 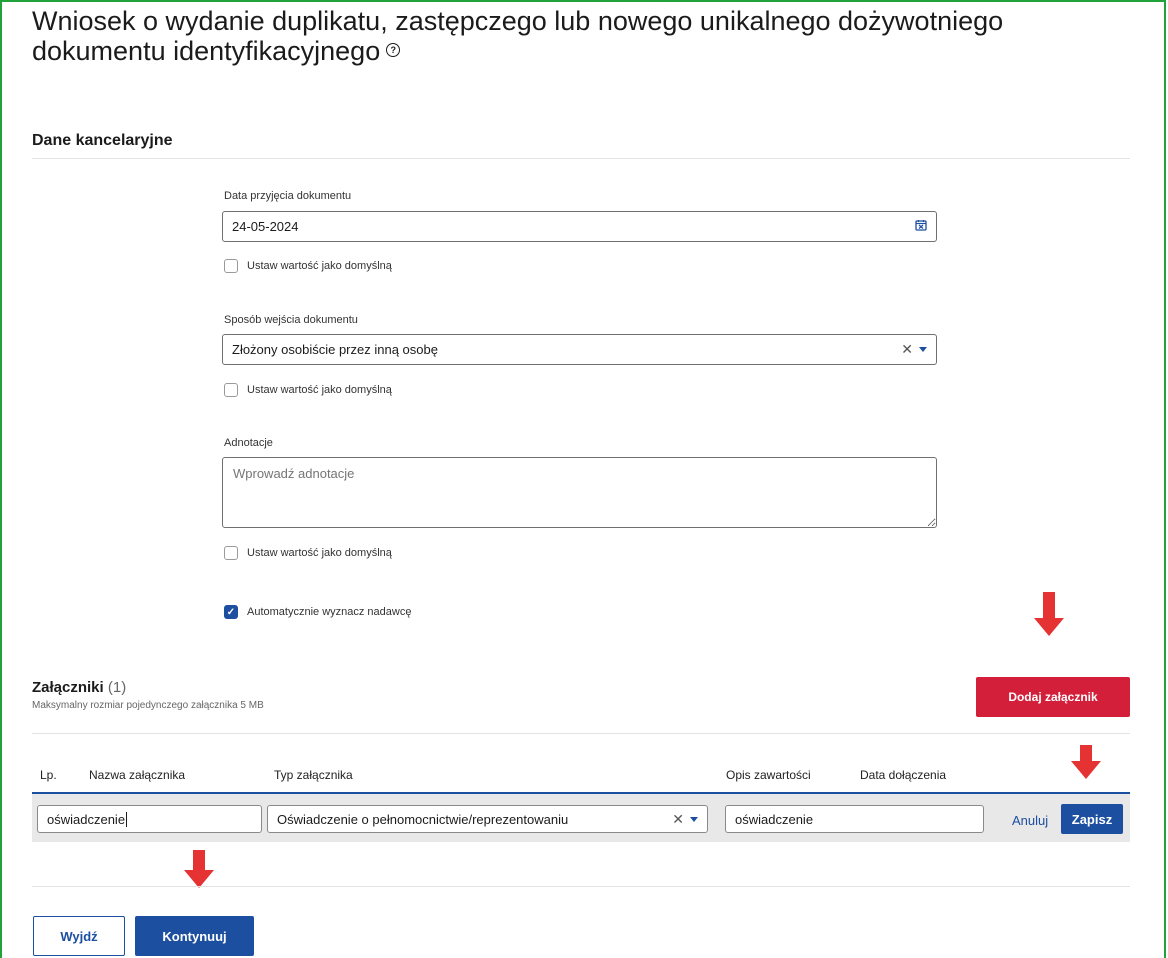 I want to click on attachment-name-input: oświadczenie, so click(x=149, y=819).